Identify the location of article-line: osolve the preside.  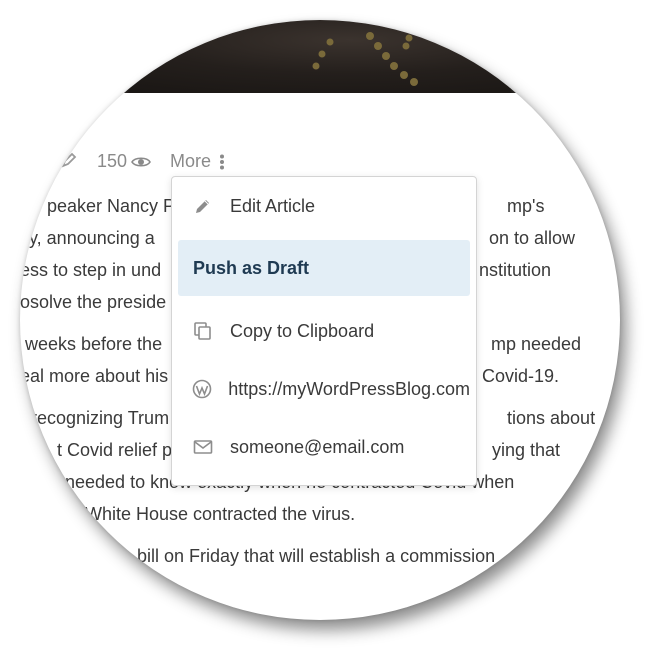
(93, 302).